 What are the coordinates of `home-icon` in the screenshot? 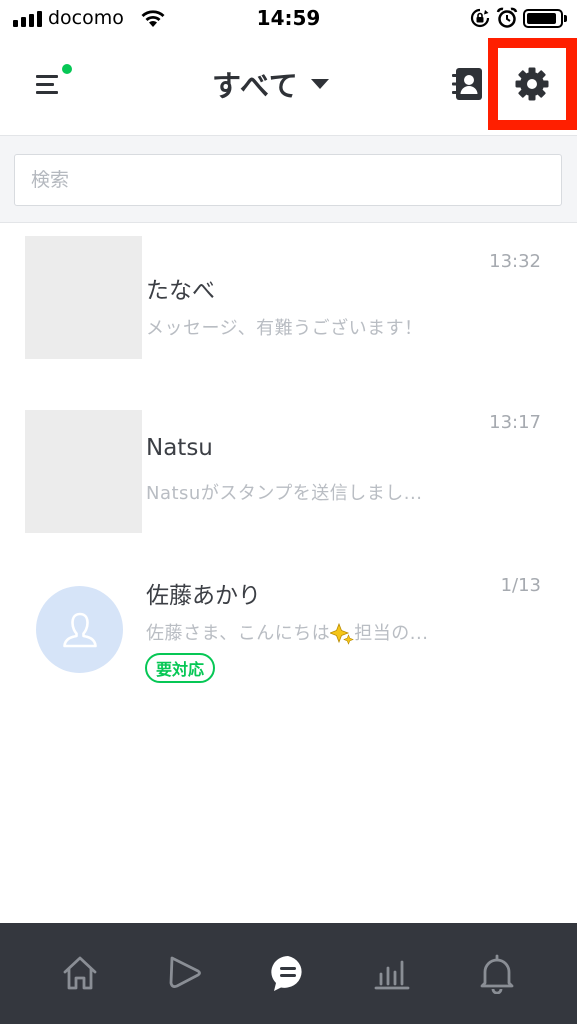 It's located at (80, 973).